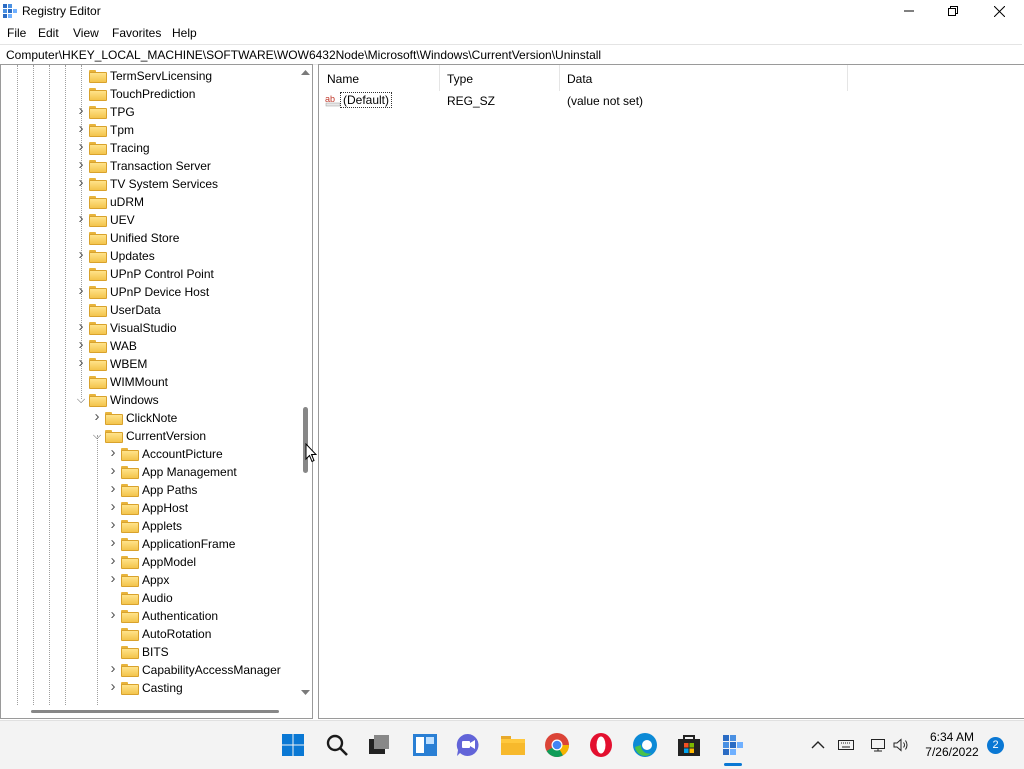 The width and height of the screenshot is (1024, 769). Describe the element at coordinates (150, 454) in the screenshot. I see `tree-item: › AccountPicture` at that location.